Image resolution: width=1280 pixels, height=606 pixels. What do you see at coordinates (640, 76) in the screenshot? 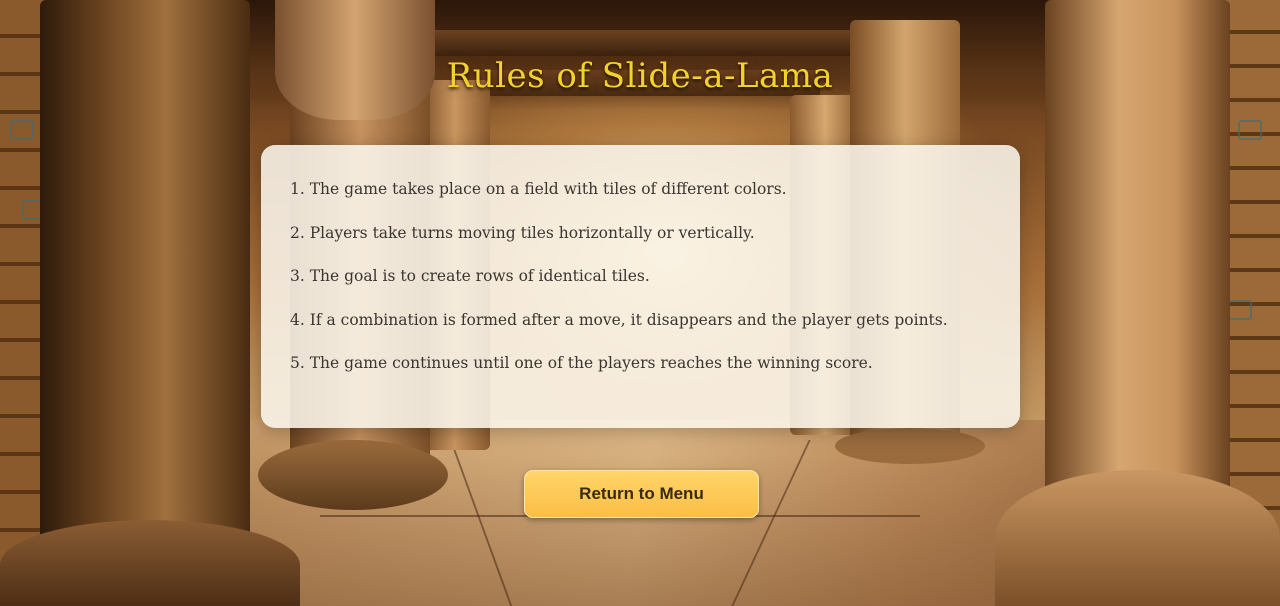
I see `page-title: Rules of Slide-a-Lama` at bounding box center [640, 76].